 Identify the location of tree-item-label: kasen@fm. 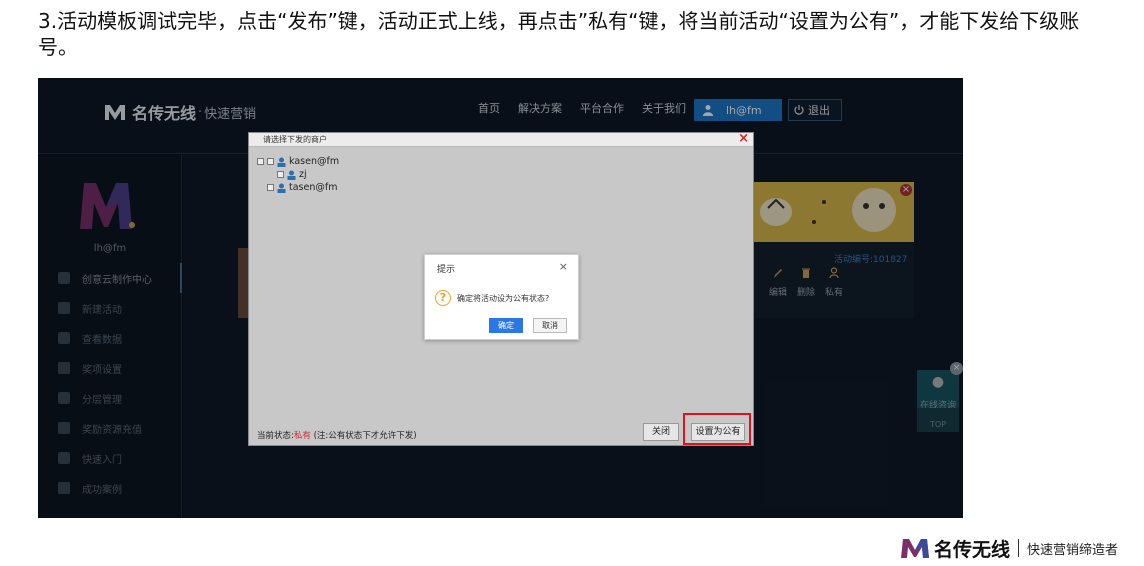
(314, 161).